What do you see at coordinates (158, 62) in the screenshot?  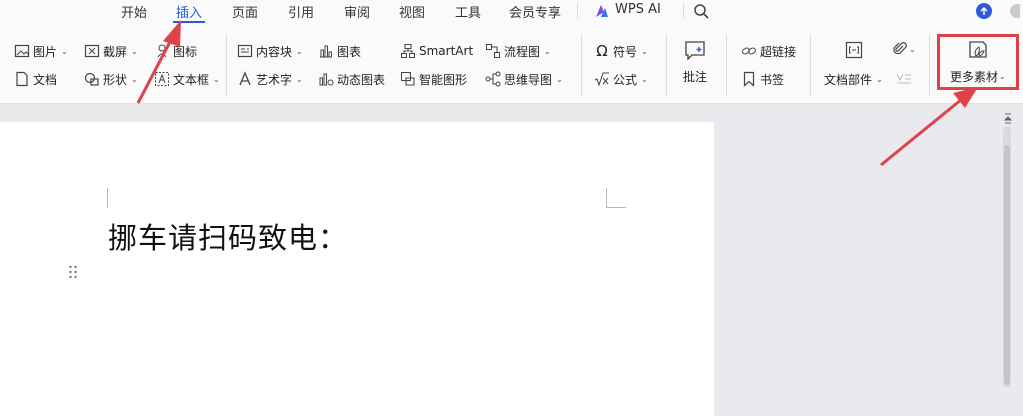 I see `arrow-to-insert-tab` at bounding box center [158, 62].